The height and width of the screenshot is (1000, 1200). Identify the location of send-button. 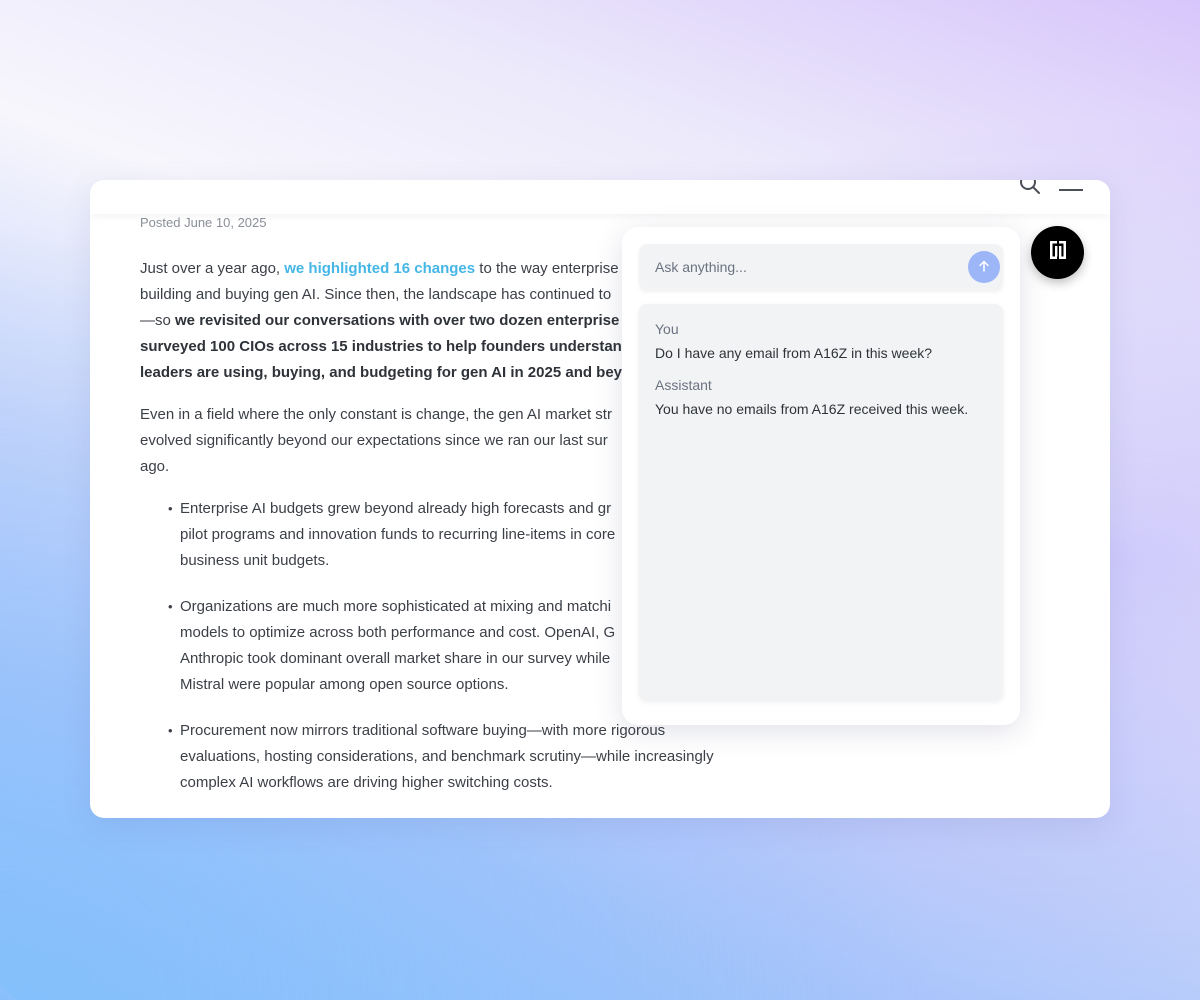
(984, 267).